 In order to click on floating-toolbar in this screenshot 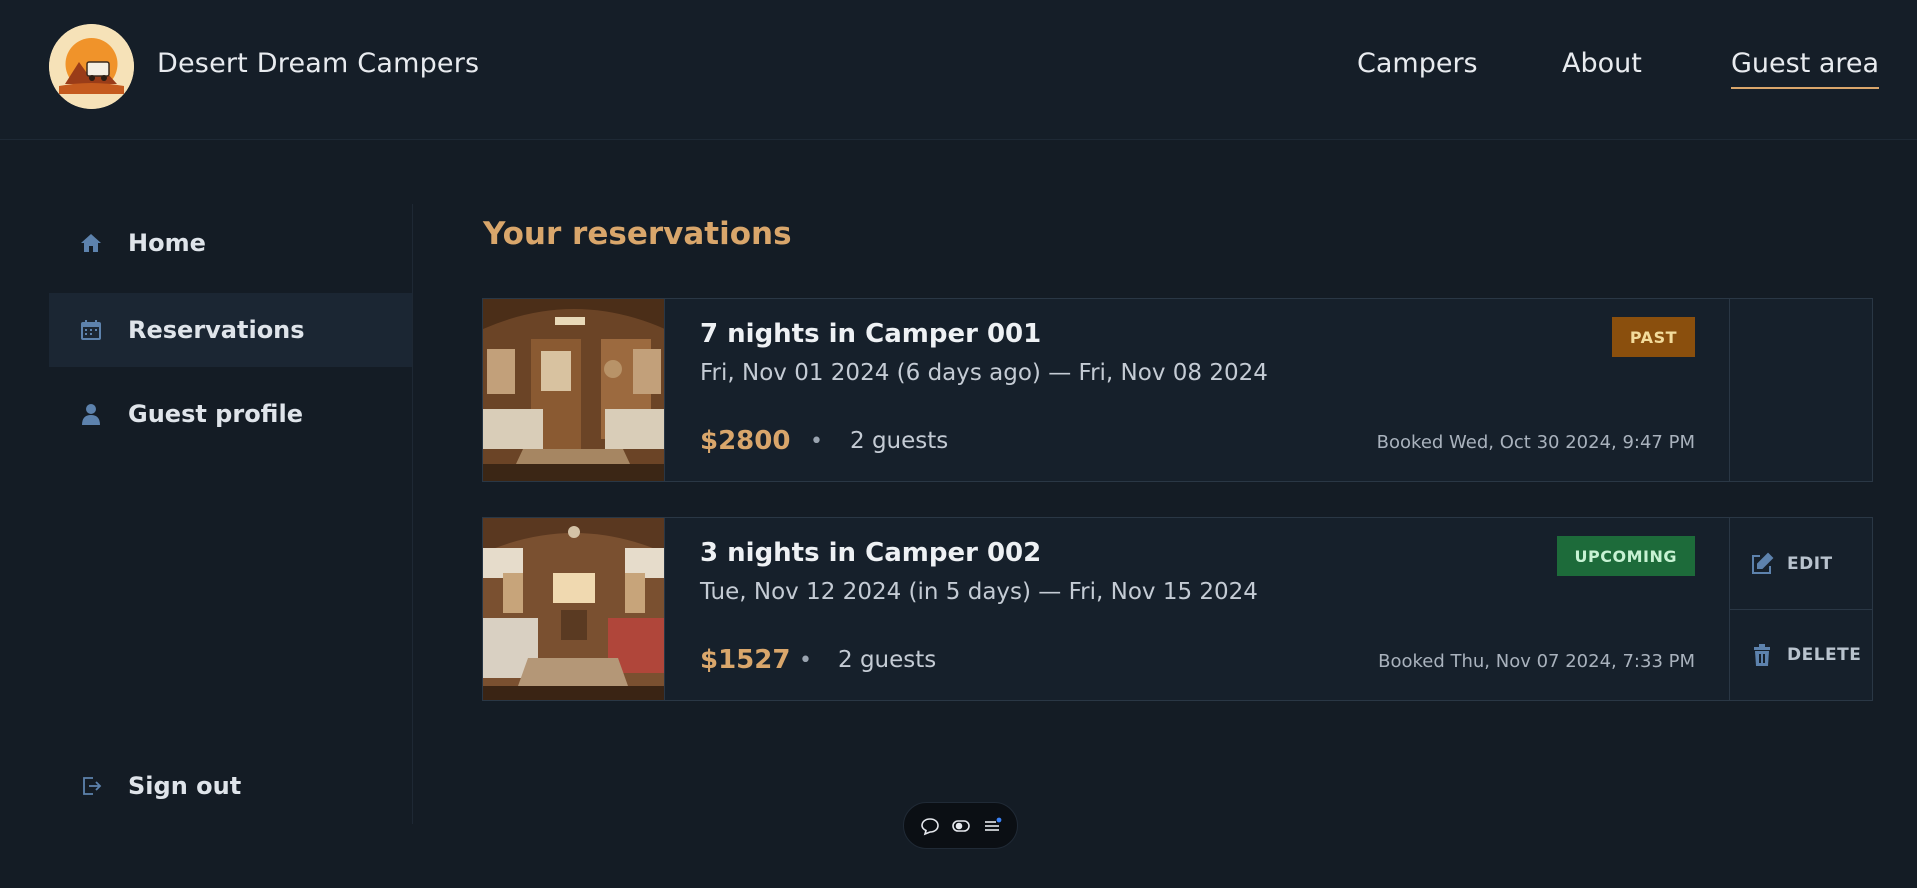, I will do `click(960, 825)`.